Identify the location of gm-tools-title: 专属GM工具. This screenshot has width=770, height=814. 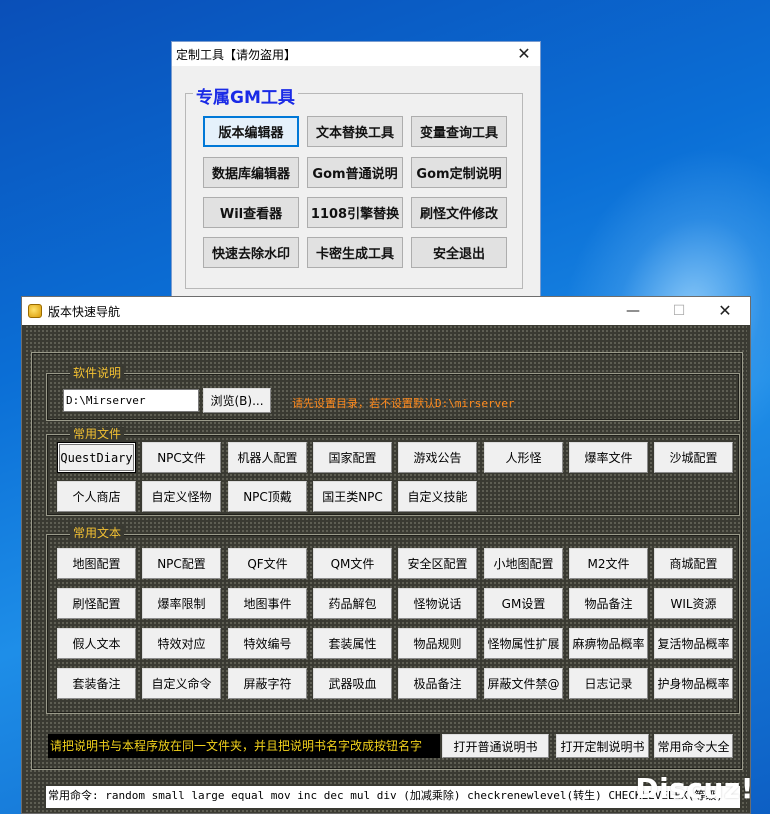
(245, 95).